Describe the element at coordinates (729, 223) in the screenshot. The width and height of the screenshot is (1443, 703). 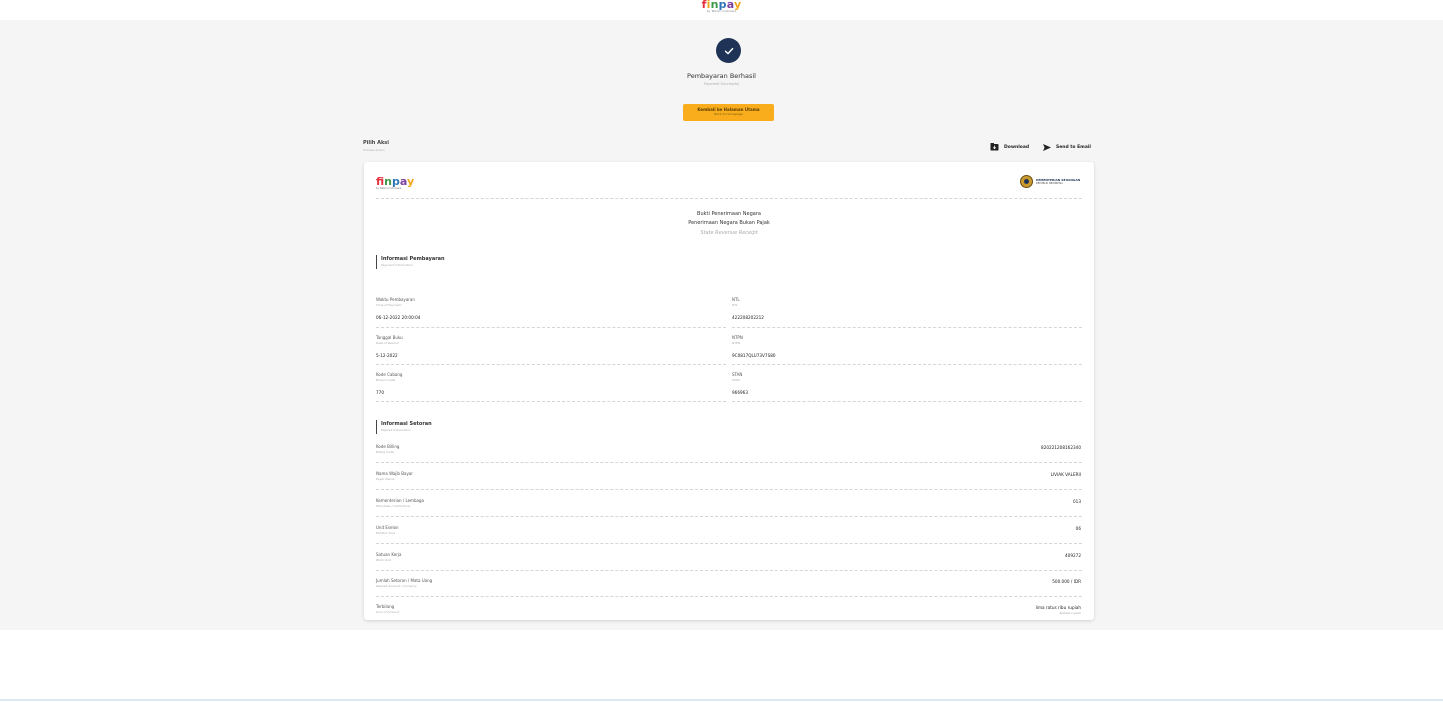
I see `receipt-subtitle: Penerimaan Negara Bukan Pajak` at that location.